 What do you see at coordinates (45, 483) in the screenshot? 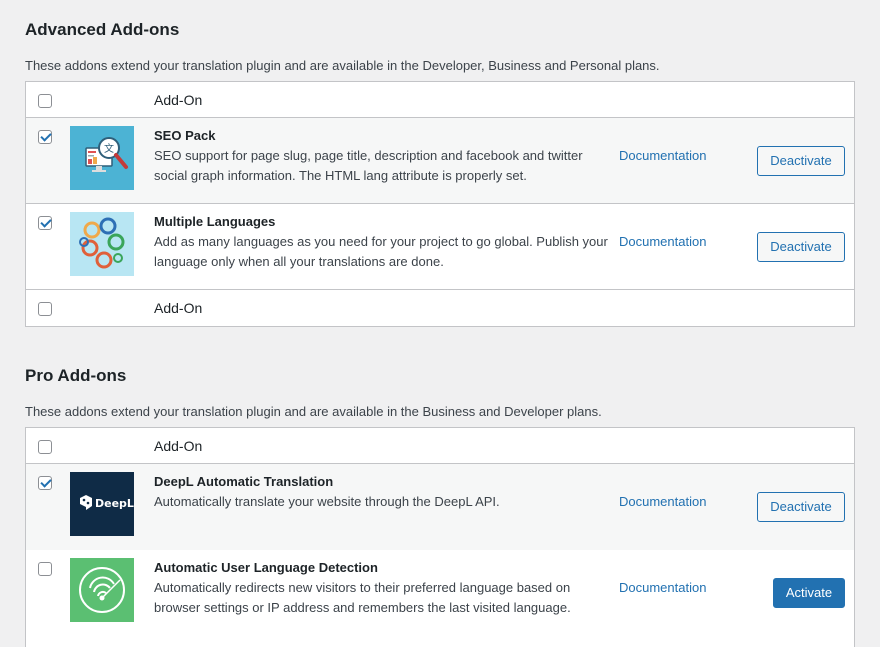
I see `deepl-checkbox` at bounding box center [45, 483].